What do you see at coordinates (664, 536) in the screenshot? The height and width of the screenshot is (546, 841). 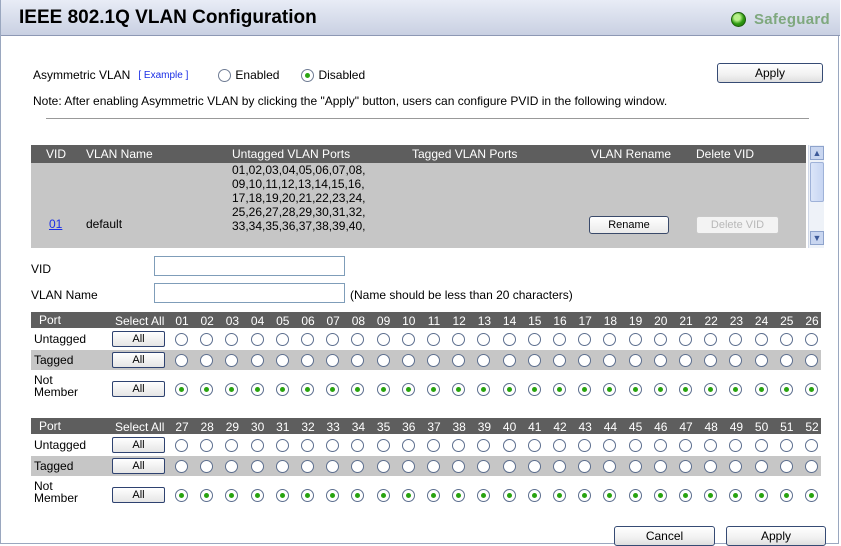 I see `cancel-button: Cancel` at bounding box center [664, 536].